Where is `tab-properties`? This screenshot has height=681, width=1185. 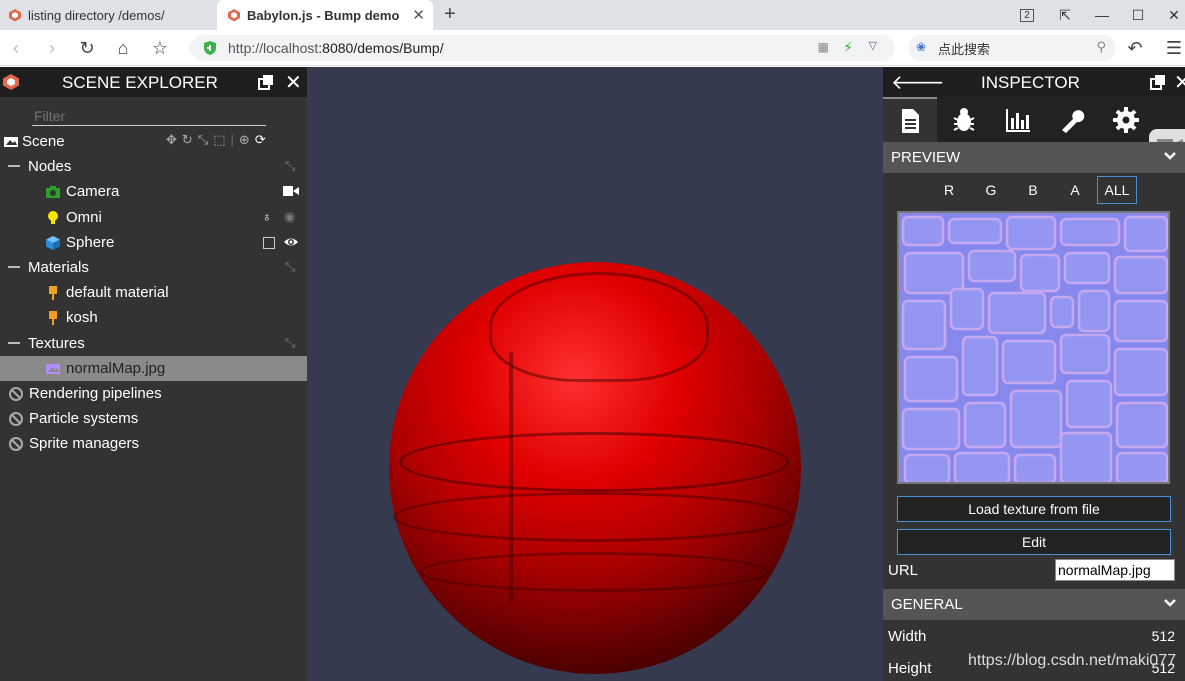
tab-properties is located at coordinates (910, 119).